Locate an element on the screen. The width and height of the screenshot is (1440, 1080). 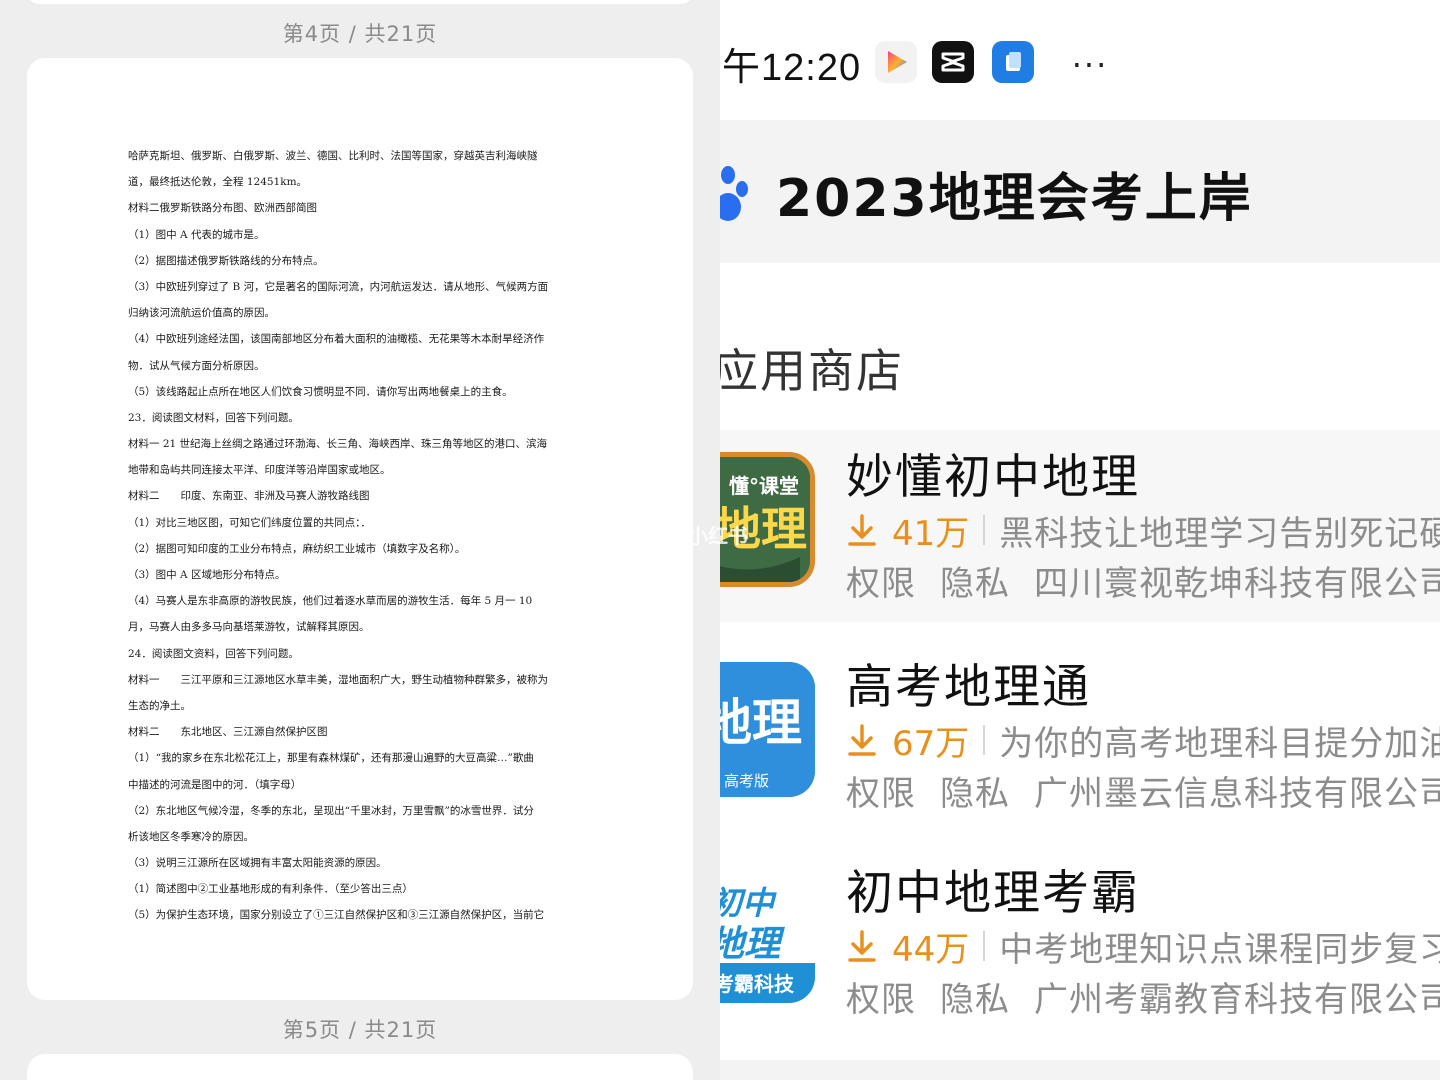
document-line: （5）该线路起止点所在地区人们饮食习惯明显不同．请你写出两地餐桌上的主食。 is located at coordinates (320, 391).